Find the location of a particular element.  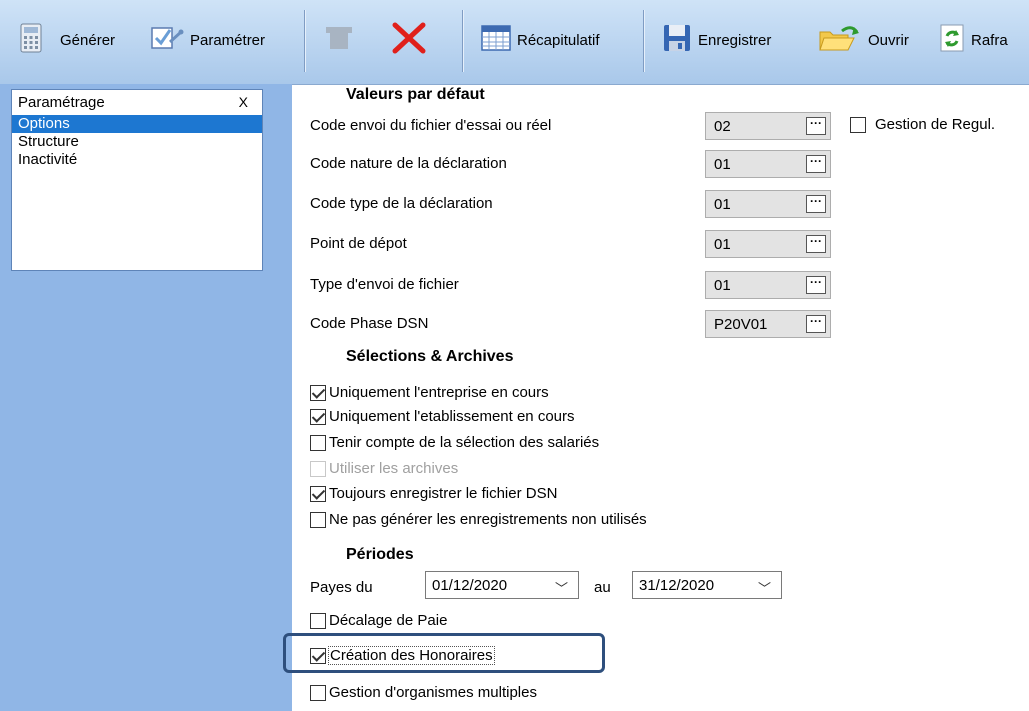

option-etablissement-checkbox: Uniquement l'etablissement en cours is located at coordinates (442, 416).